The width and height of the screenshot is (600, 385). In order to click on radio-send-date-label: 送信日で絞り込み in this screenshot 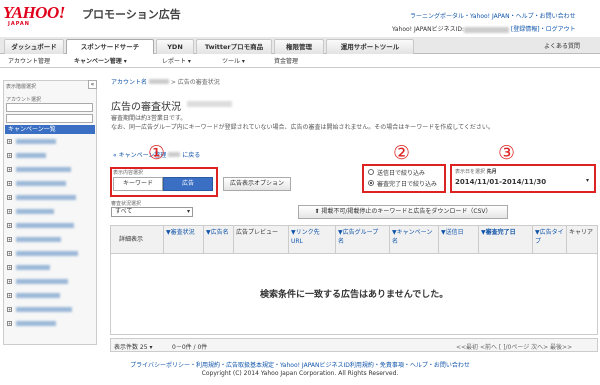, I will do `click(401, 172)`.